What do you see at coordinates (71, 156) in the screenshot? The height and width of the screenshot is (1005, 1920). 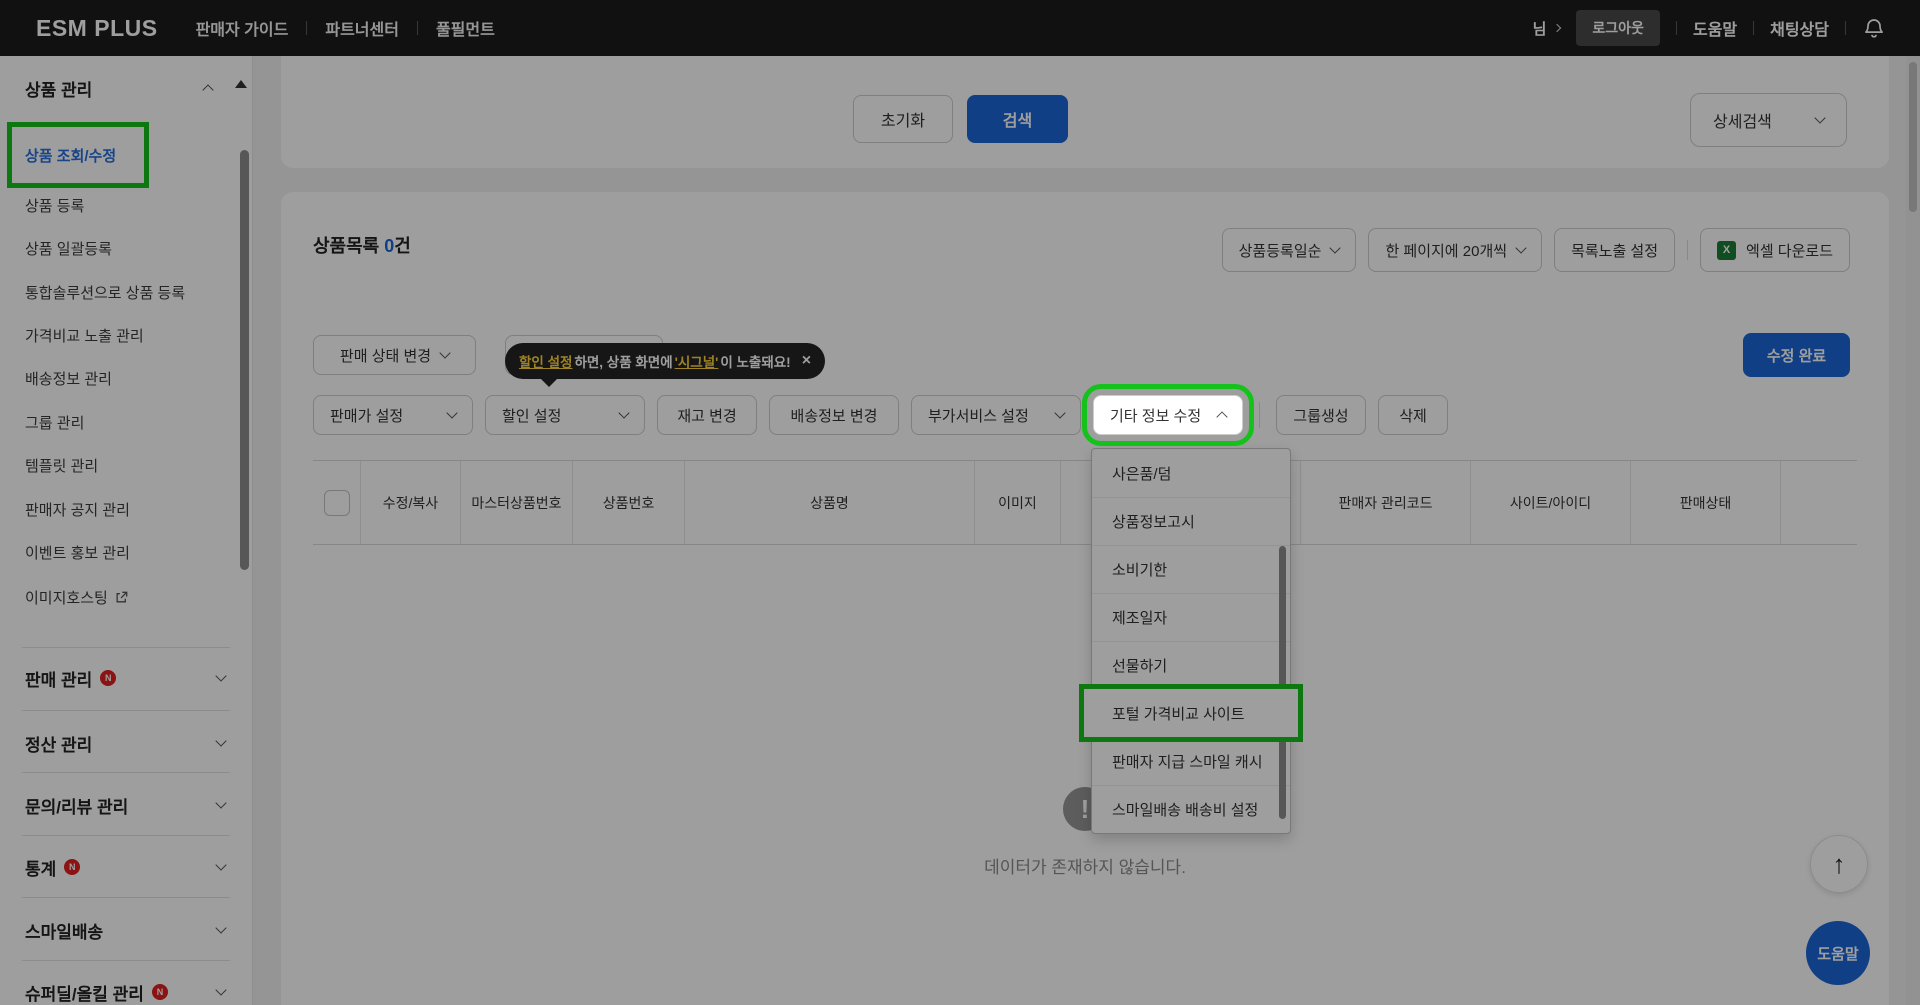 I see `sidebar-item-label: 상품 조회/수정` at bounding box center [71, 156].